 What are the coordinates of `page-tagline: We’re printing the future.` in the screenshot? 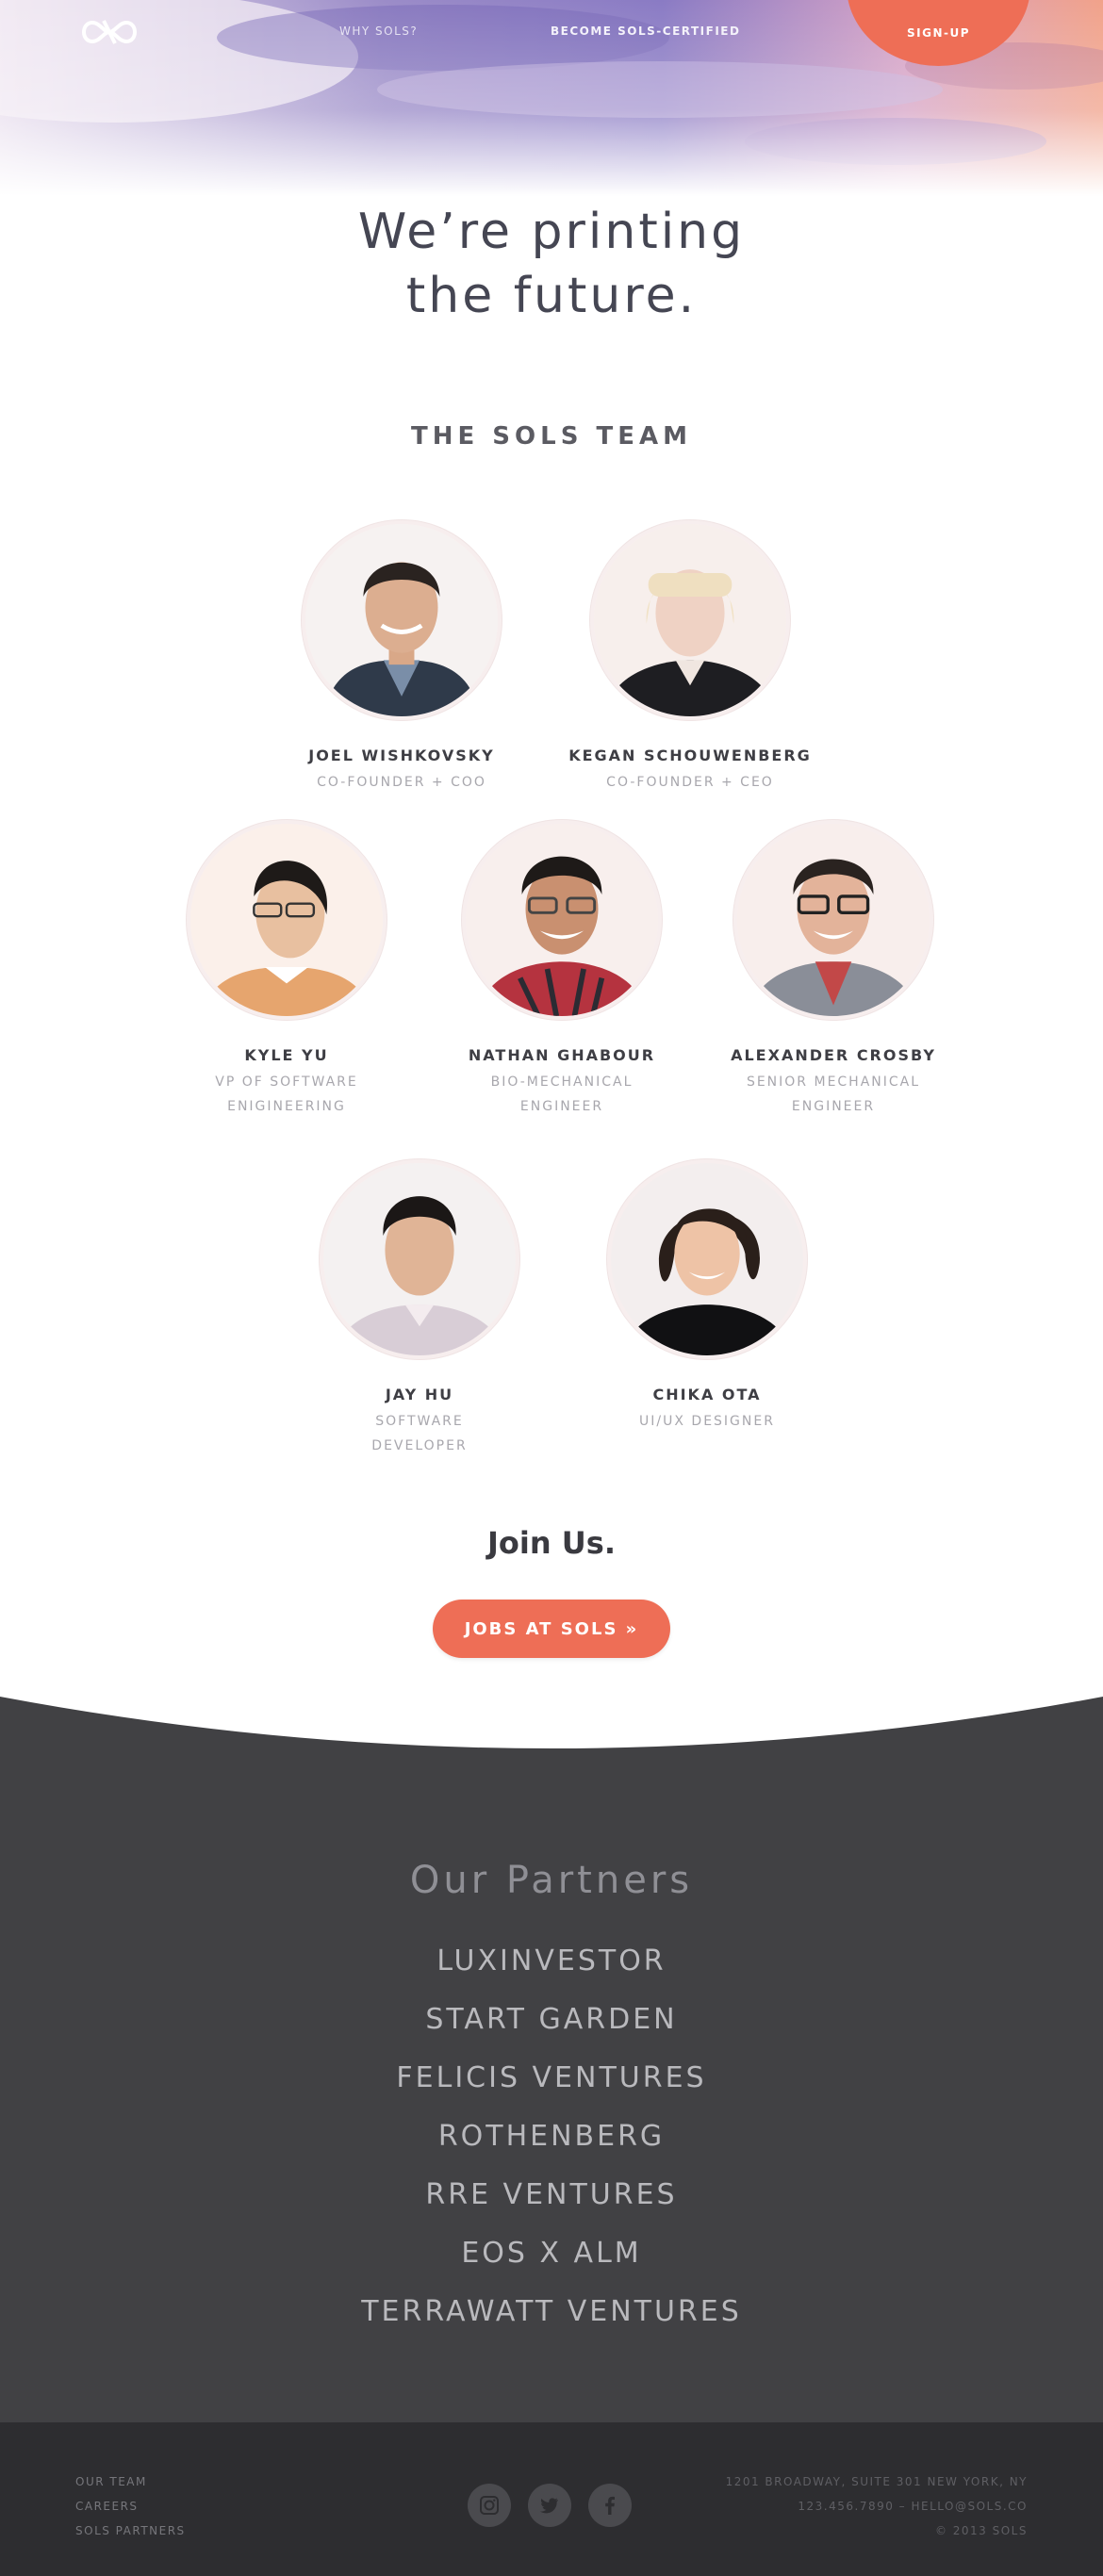 It's located at (551, 264).